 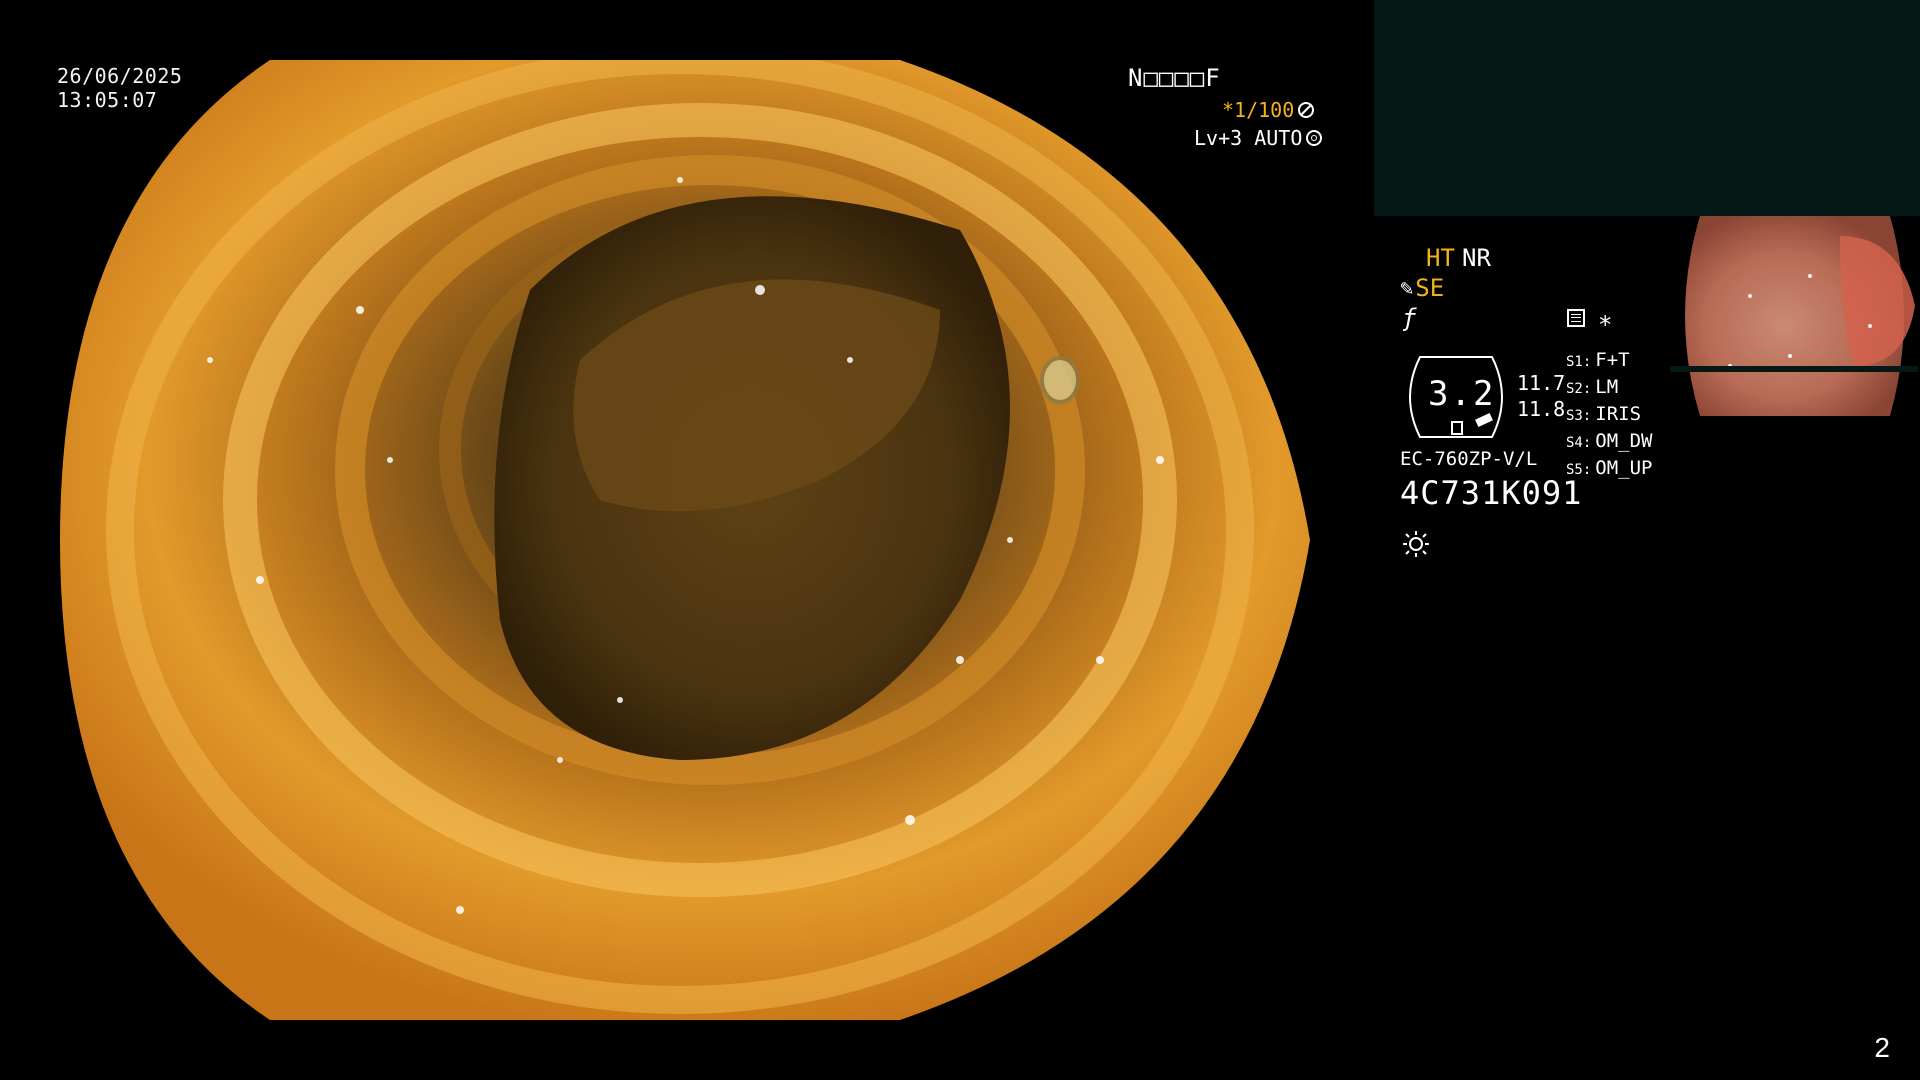 What do you see at coordinates (1605, 320) in the screenshot?
I see `asterisk-icon: ∗` at bounding box center [1605, 320].